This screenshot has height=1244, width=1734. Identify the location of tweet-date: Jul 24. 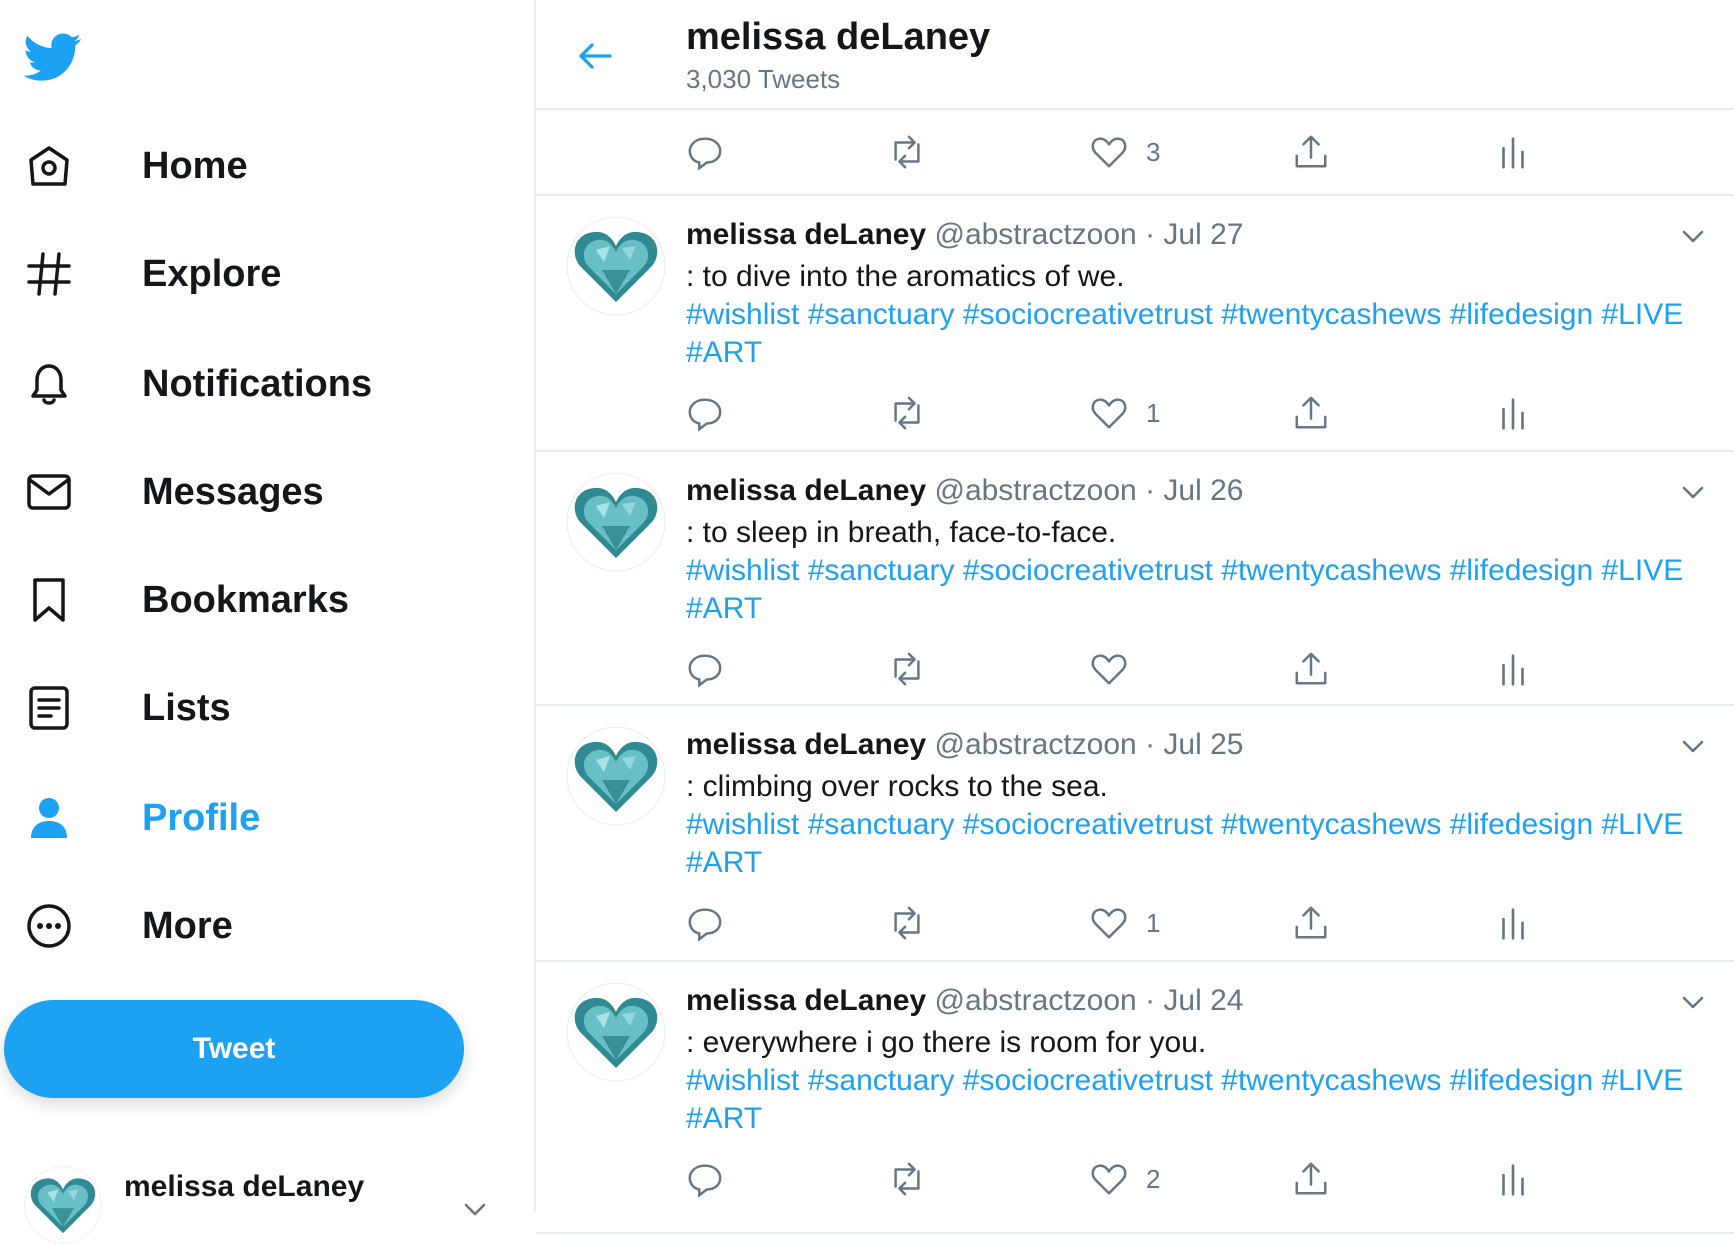
(1203, 1000).